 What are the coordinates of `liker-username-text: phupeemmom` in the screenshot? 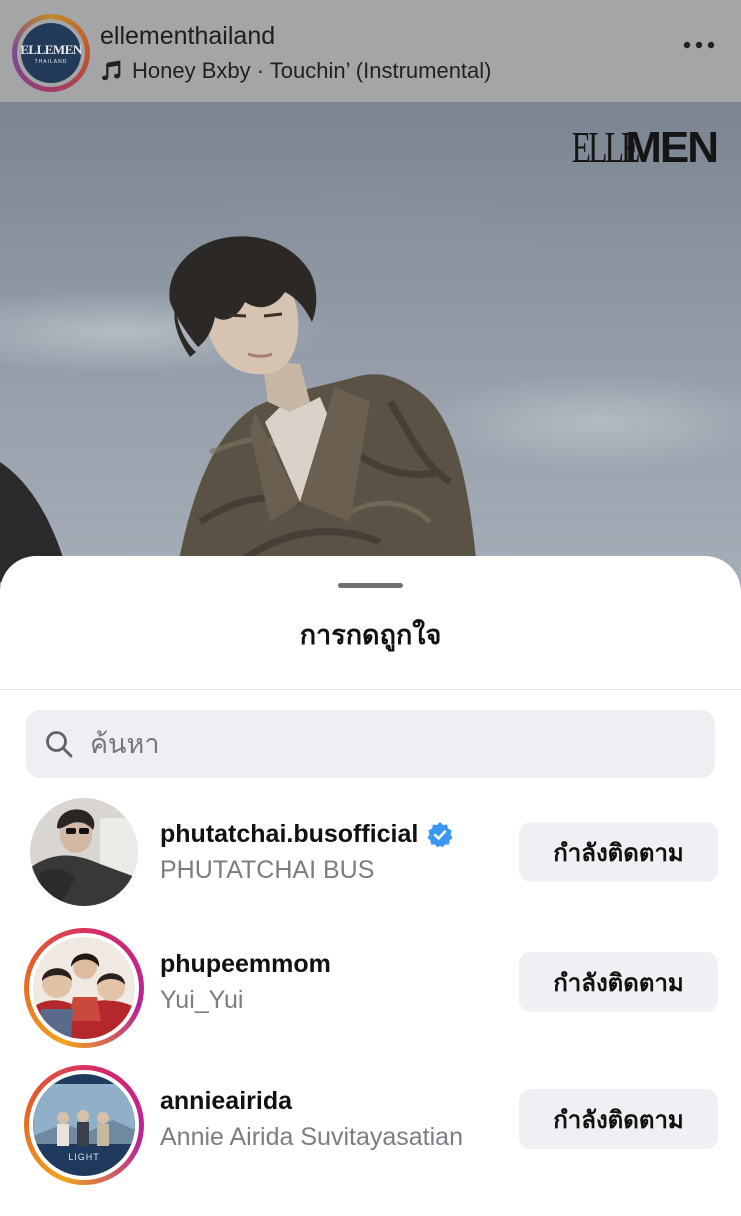 It's located at (245, 964).